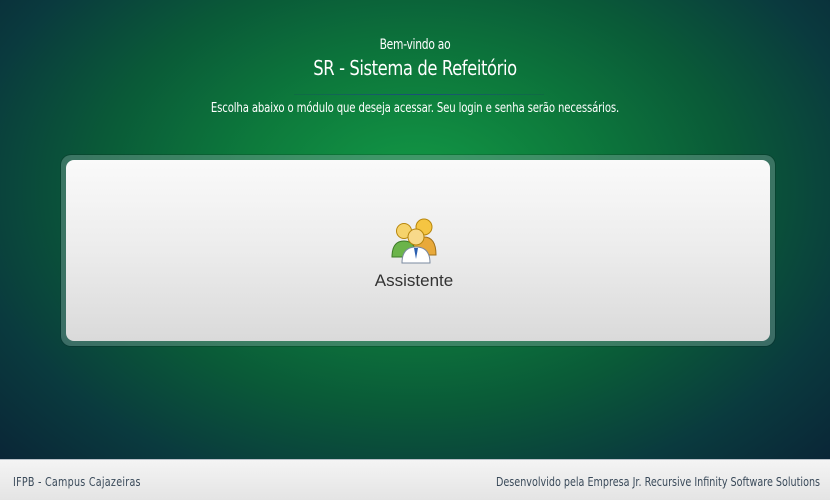 The image size is (830, 500). I want to click on welcome-text: Bem-vindo ao, so click(415, 45).